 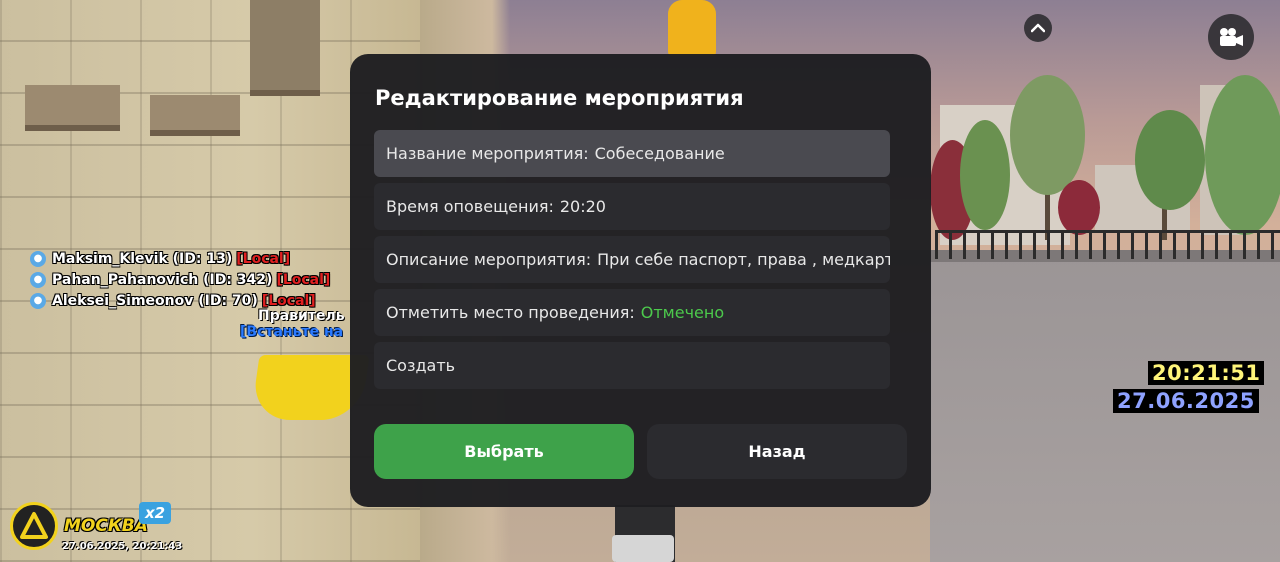 I want to click on item-label: Отметить место проведения:, so click(x=510, y=312).